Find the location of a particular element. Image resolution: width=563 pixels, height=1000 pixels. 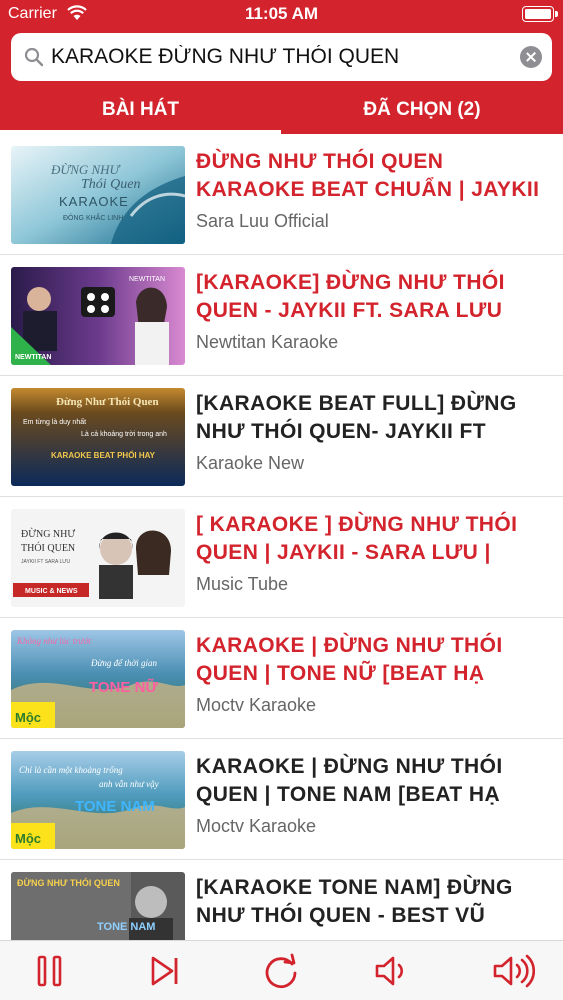

app-header: Carrier 11:05 AM BÀI HÁT ĐÃ CHỌN (2) is located at coordinates (281, 67).